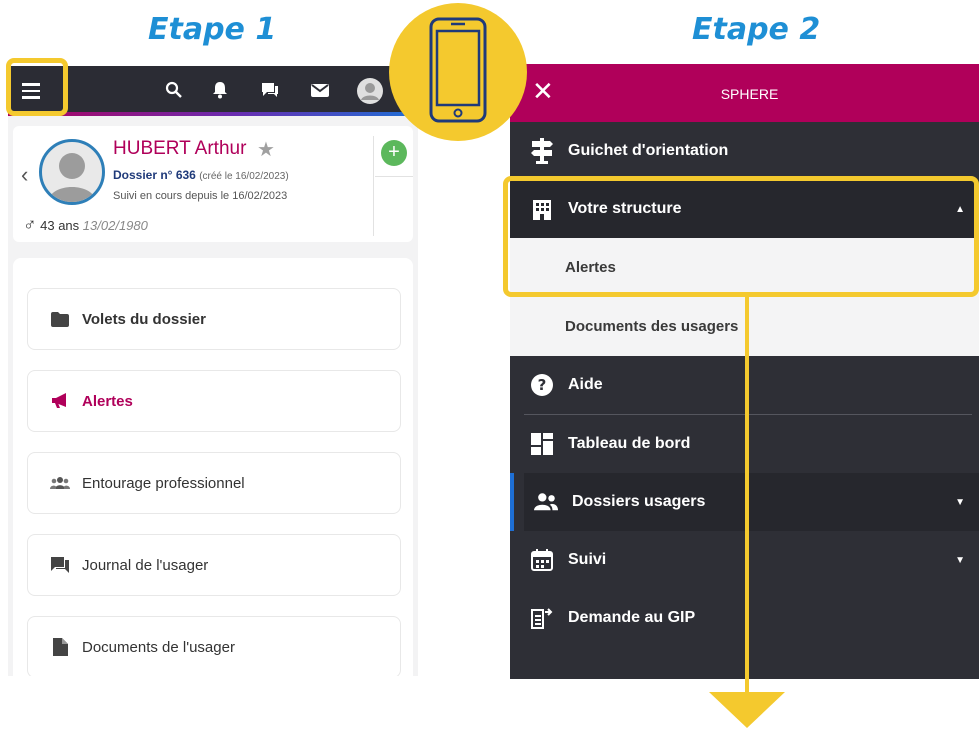 This screenshot has width=979, height=729. What do you see at coordinates (158, 647) in the screenshot?
I see `menu-item-label: Documents de l'usager` at bounding box center [158, 647].